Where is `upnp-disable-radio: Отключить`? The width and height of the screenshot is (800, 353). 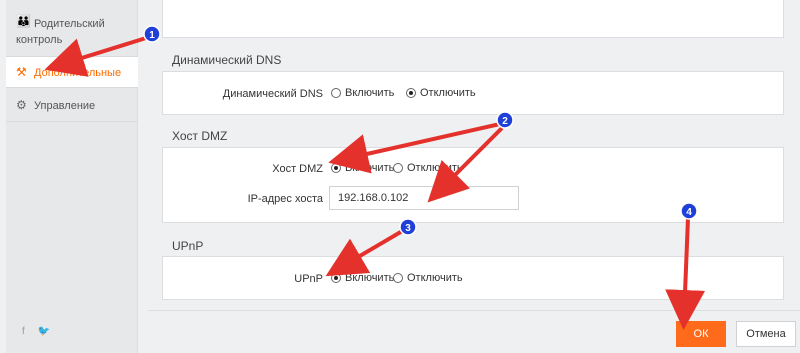 upnp-disable-radio: Отключить is located at coordinates (428, 278).